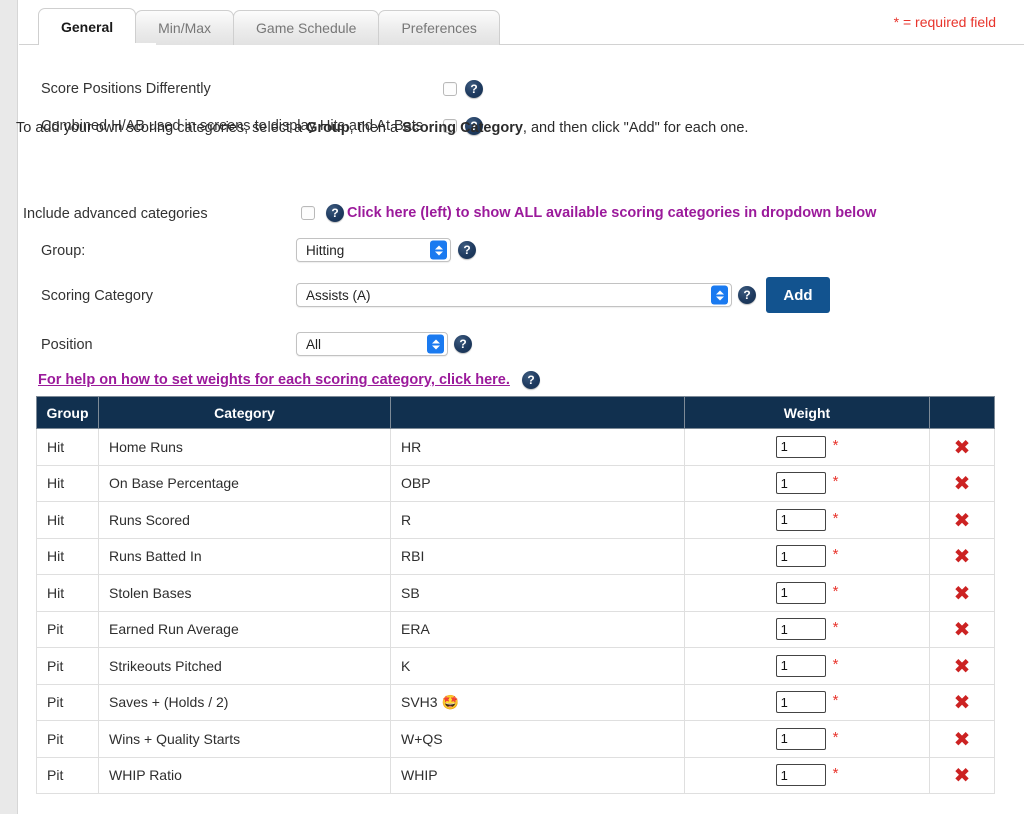 The height and width of the screenshot is (814, 1024). I want to click on cell-abbreviation: K, so click(537, 666).